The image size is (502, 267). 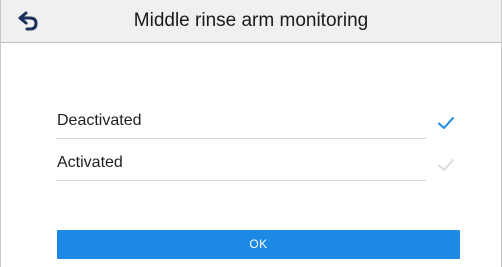 I want to click on back-button, so click(x=29, y=21).